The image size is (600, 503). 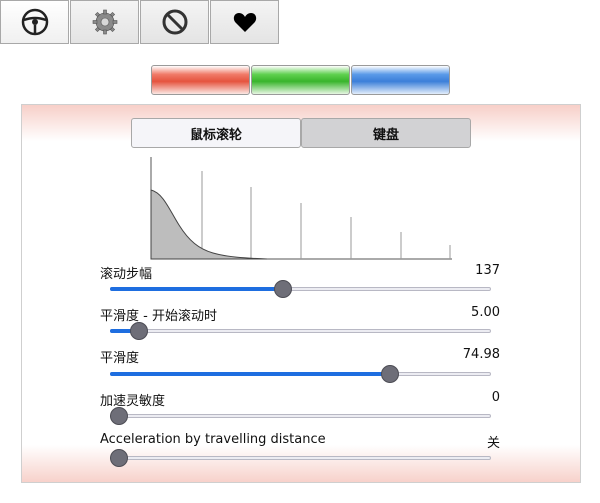 What do you see at coordinates (481, 354) in the screenshot?
I see `smoothness-value: 74.98` at bounding box center [481, 354].